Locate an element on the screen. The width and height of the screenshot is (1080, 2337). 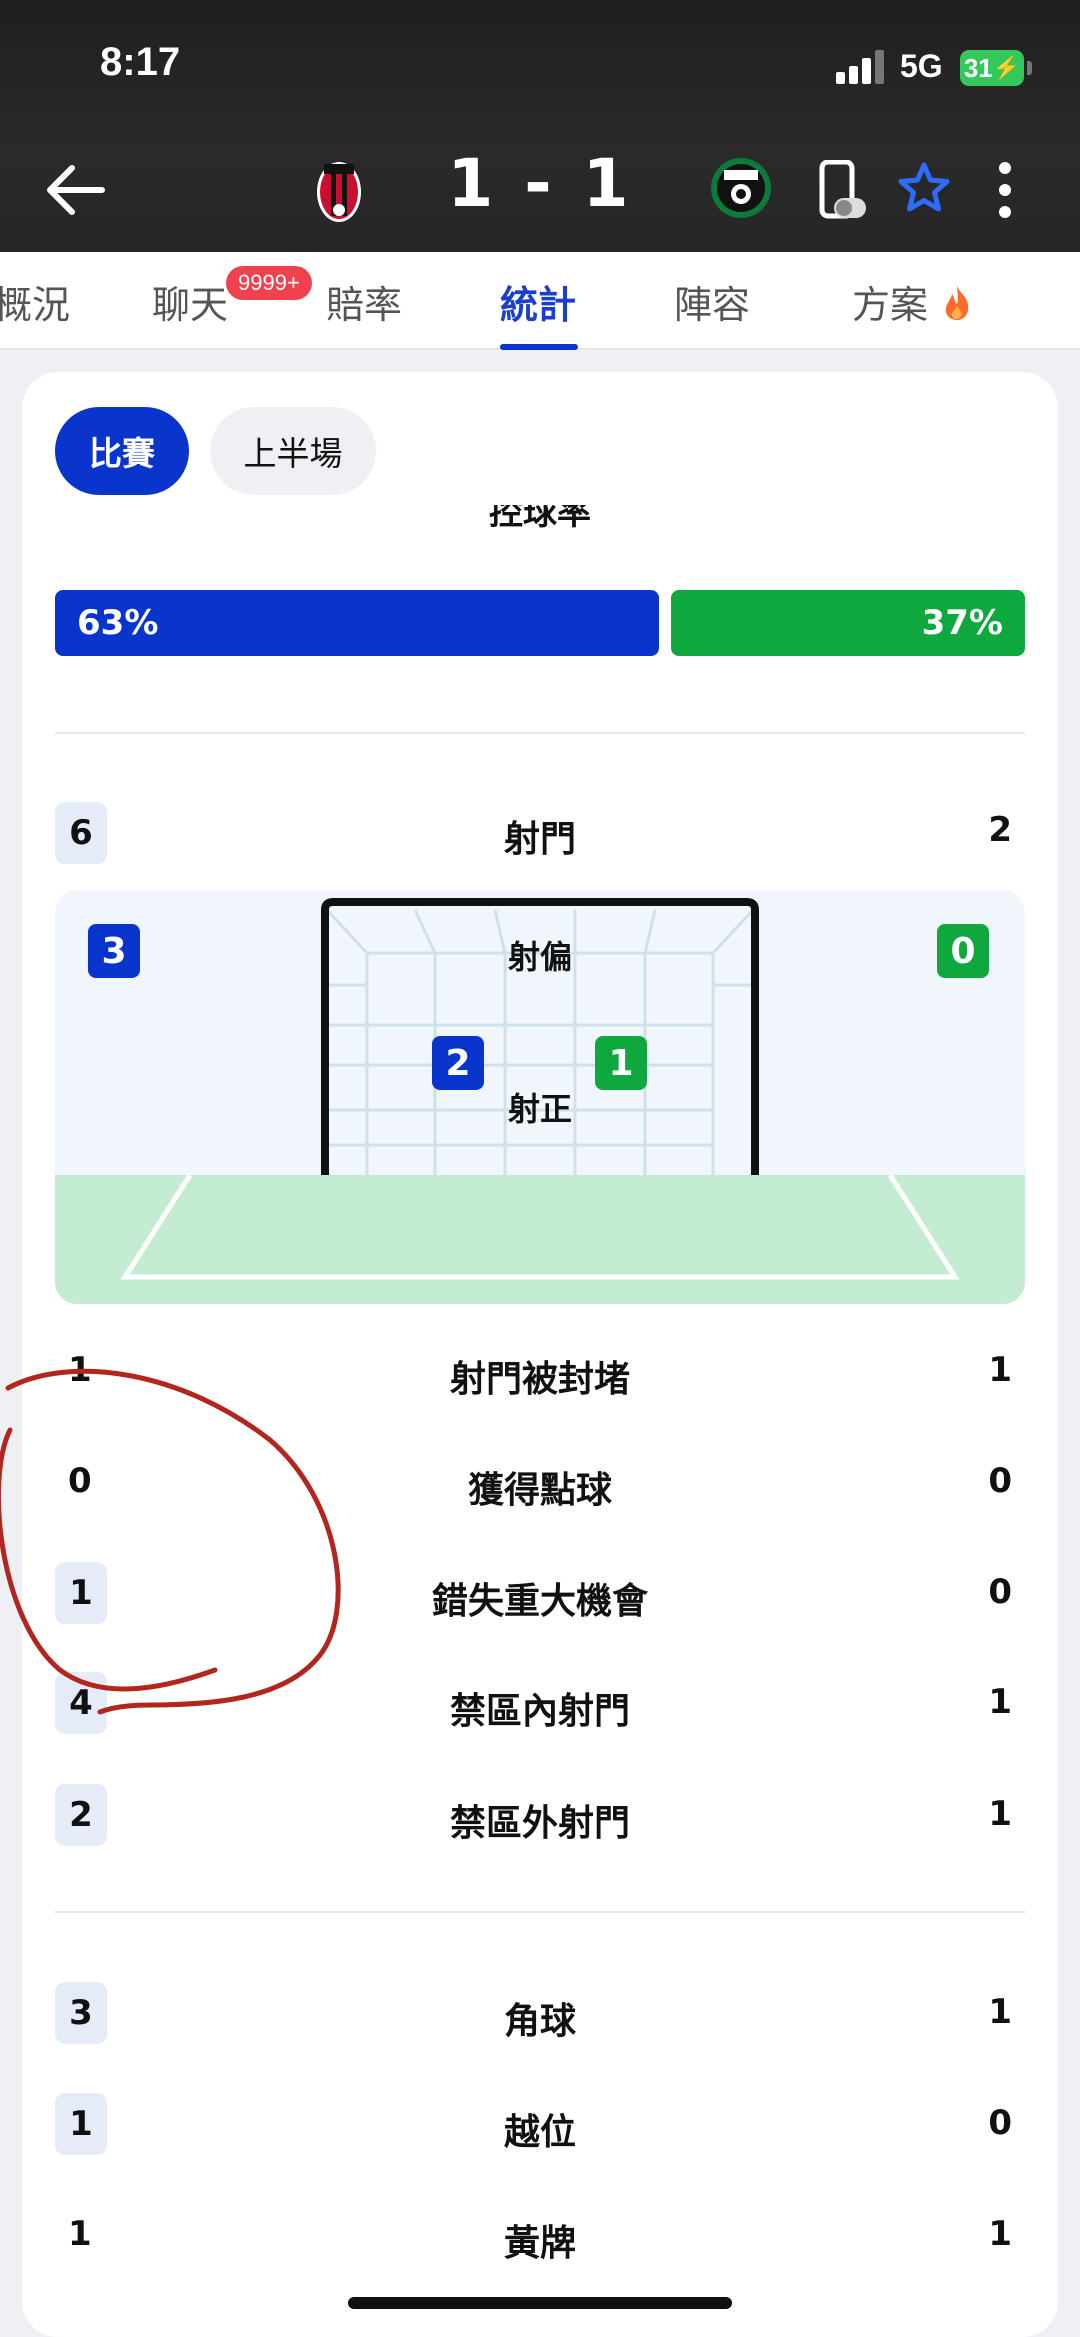
stat-label-big-chances-missed: 錯失重大機會 is located at coordinates (539, 1601).